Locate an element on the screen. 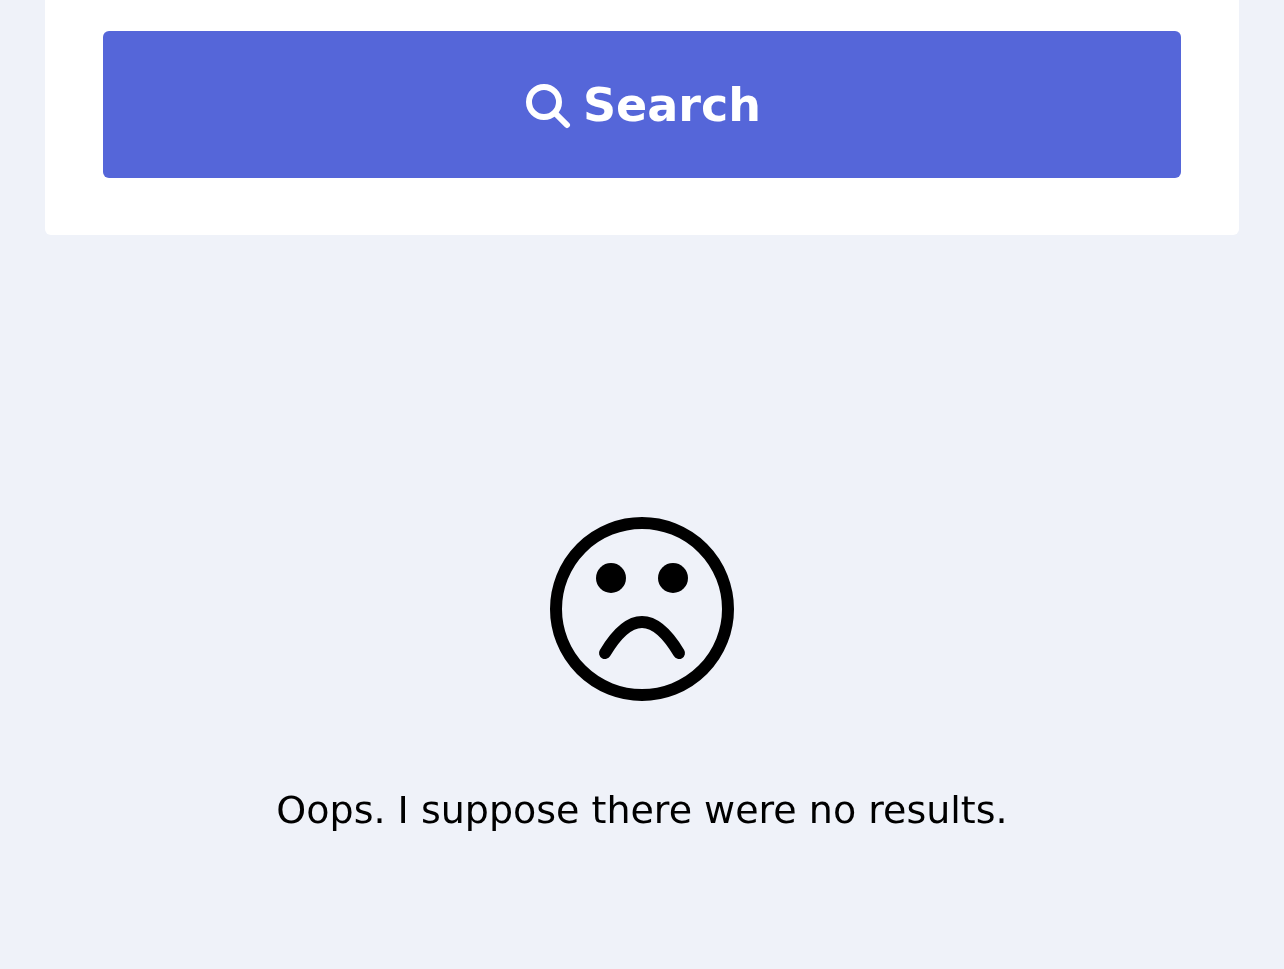 This screenshot has height=969, width=1284. no-results-message: Oops. I suppose there were no results. is located at coordinates (642, 810).